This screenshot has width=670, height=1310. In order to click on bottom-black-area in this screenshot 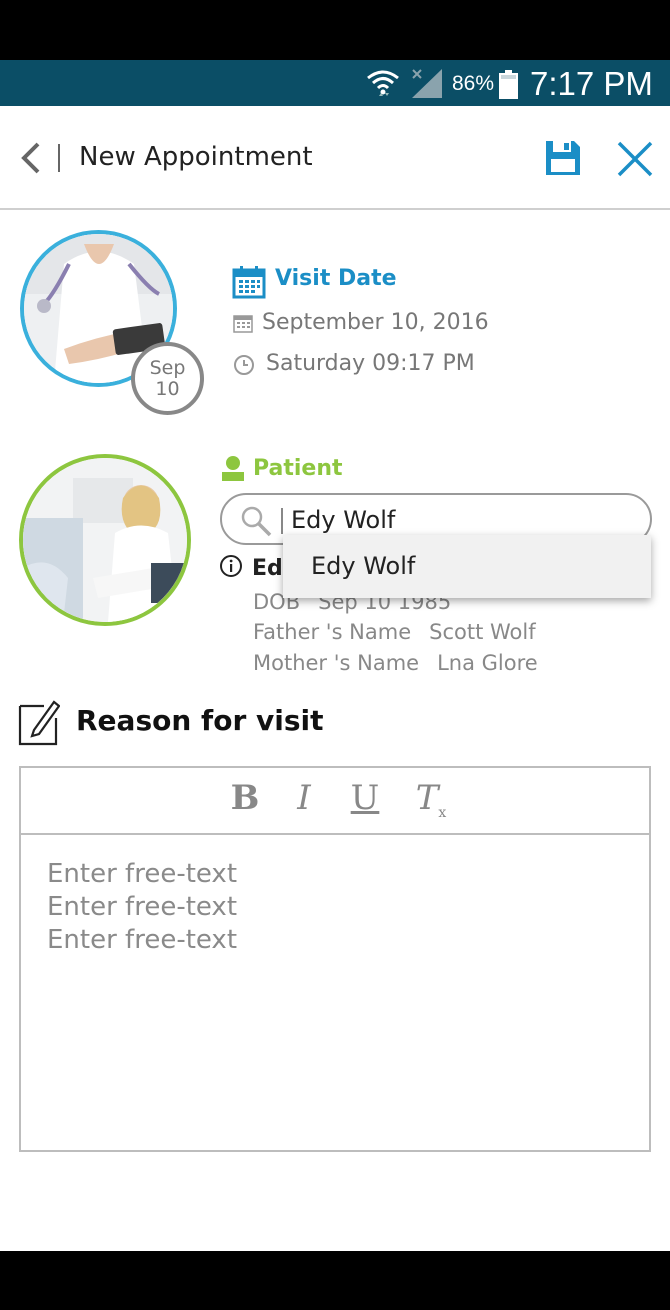, I will do `click(335, 1280)`.